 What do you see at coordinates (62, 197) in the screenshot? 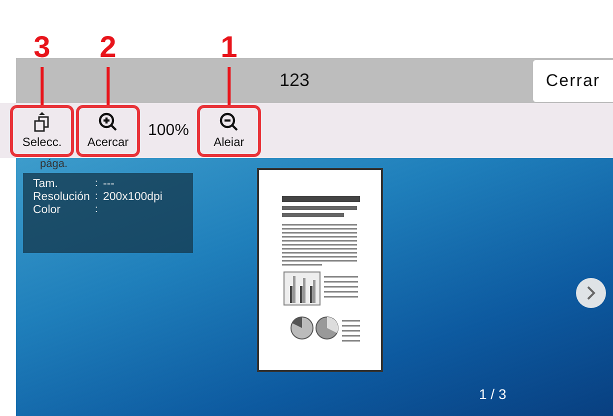
I see `info-label: Resolución` at bounding box center [62, 197].